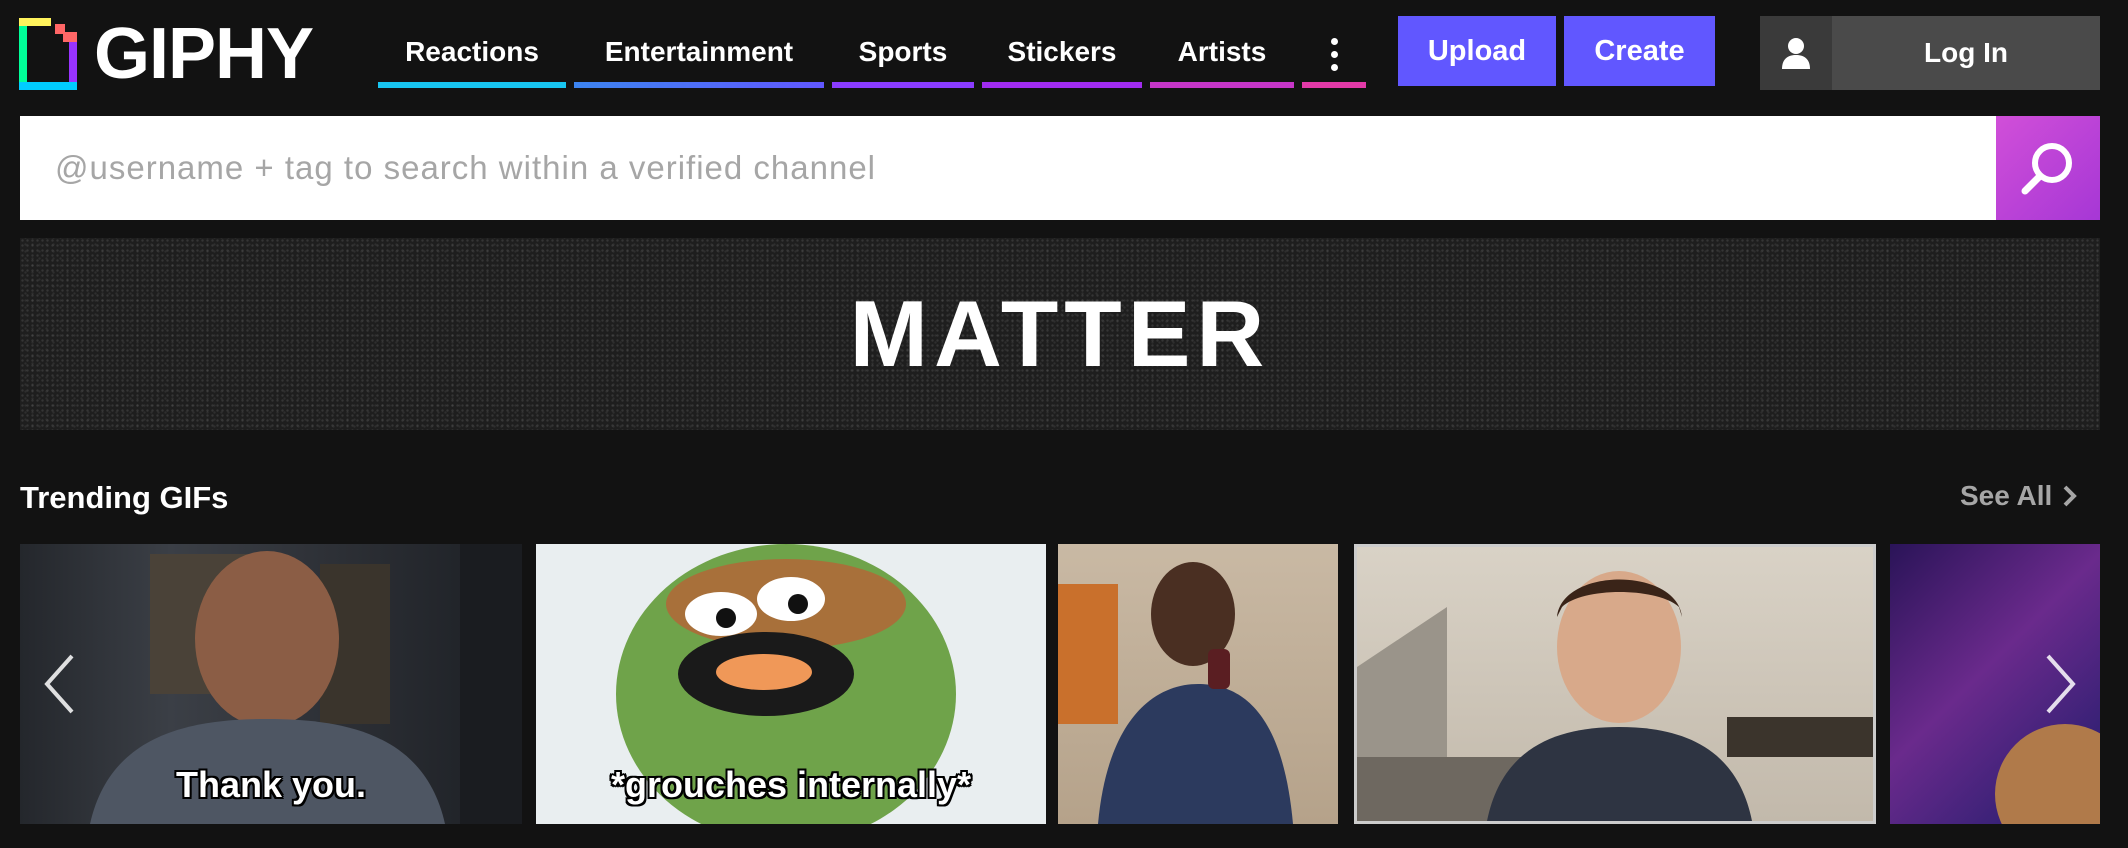 The width and height of the screenshot is (2128, 848). What do you see at coordinates (124, 497) in the screenshot?
I see `trending-title: Trending GIFs` at bounding box center [124, 497].